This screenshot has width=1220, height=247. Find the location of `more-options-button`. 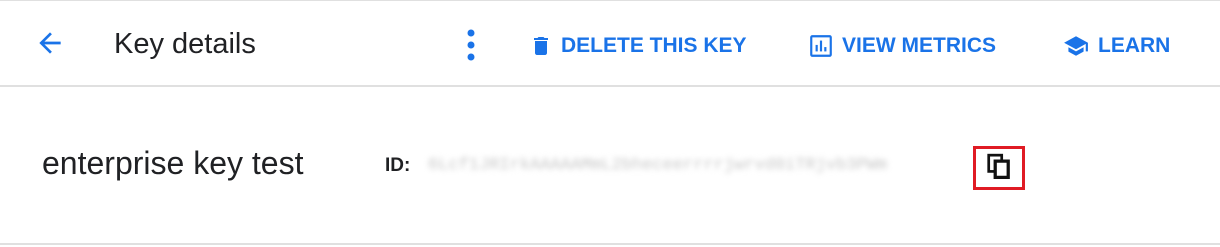

more-options-button is located at coordinates (471, 47).